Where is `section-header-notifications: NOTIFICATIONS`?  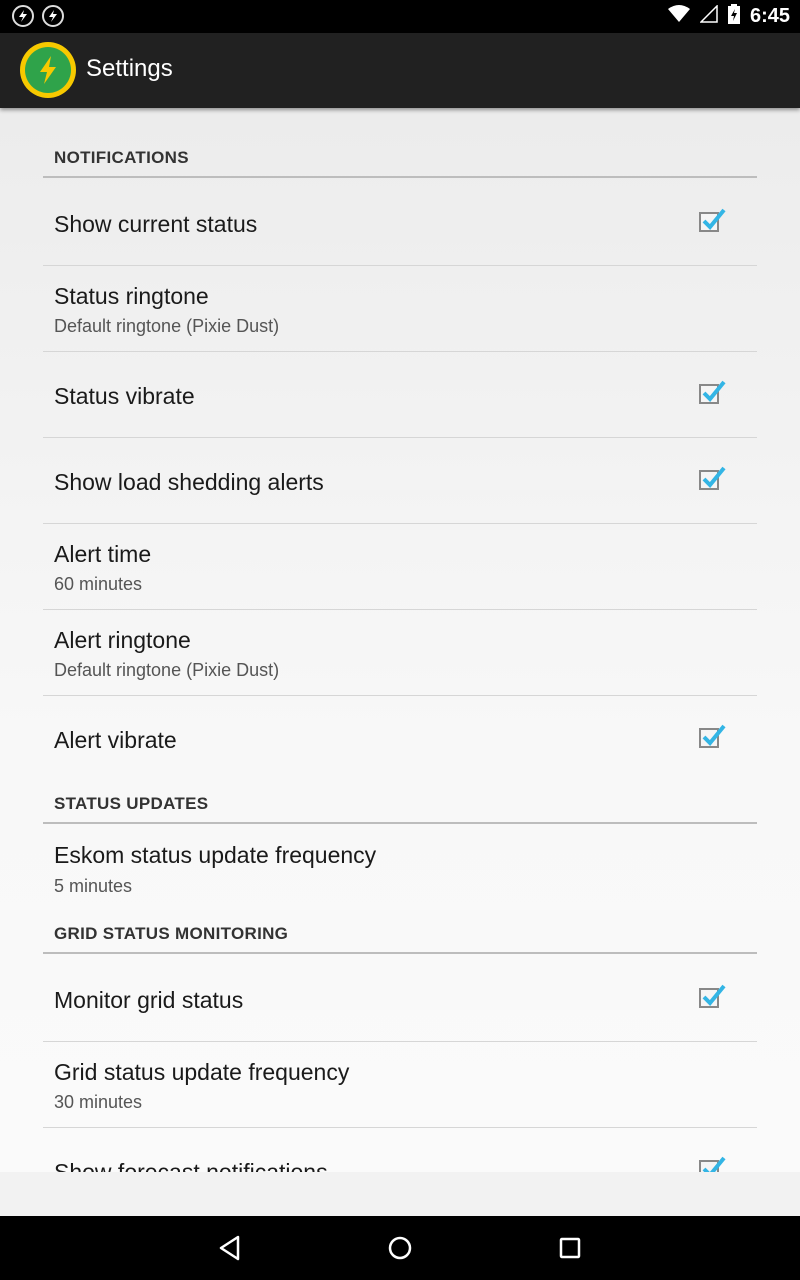 section-header-notifications: NOTIFICATIONS is located at coordinates (121, 157).